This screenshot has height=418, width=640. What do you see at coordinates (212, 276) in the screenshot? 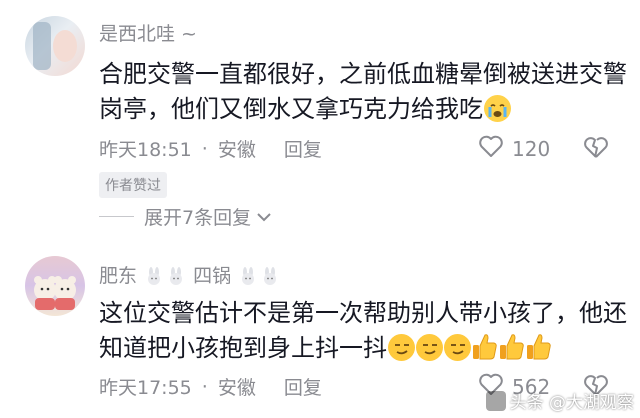
I see `username-part: 四锅` at bounding box center [212, 276].